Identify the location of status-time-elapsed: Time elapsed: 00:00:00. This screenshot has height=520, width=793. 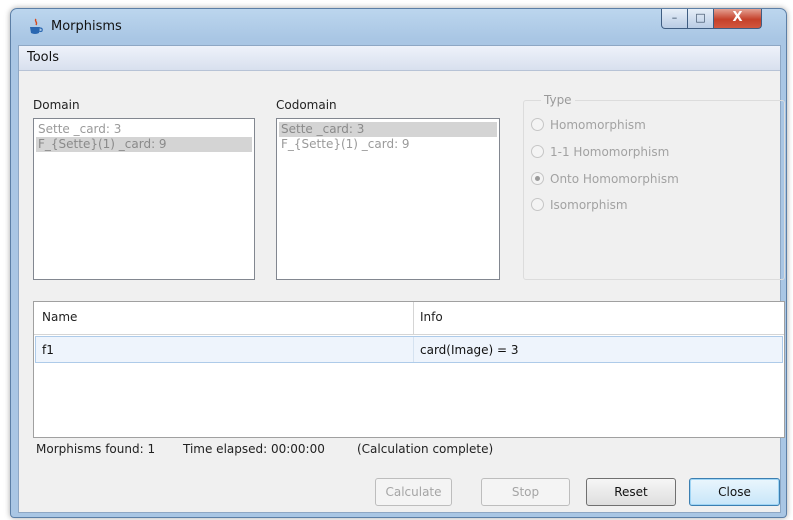
(254, 449).